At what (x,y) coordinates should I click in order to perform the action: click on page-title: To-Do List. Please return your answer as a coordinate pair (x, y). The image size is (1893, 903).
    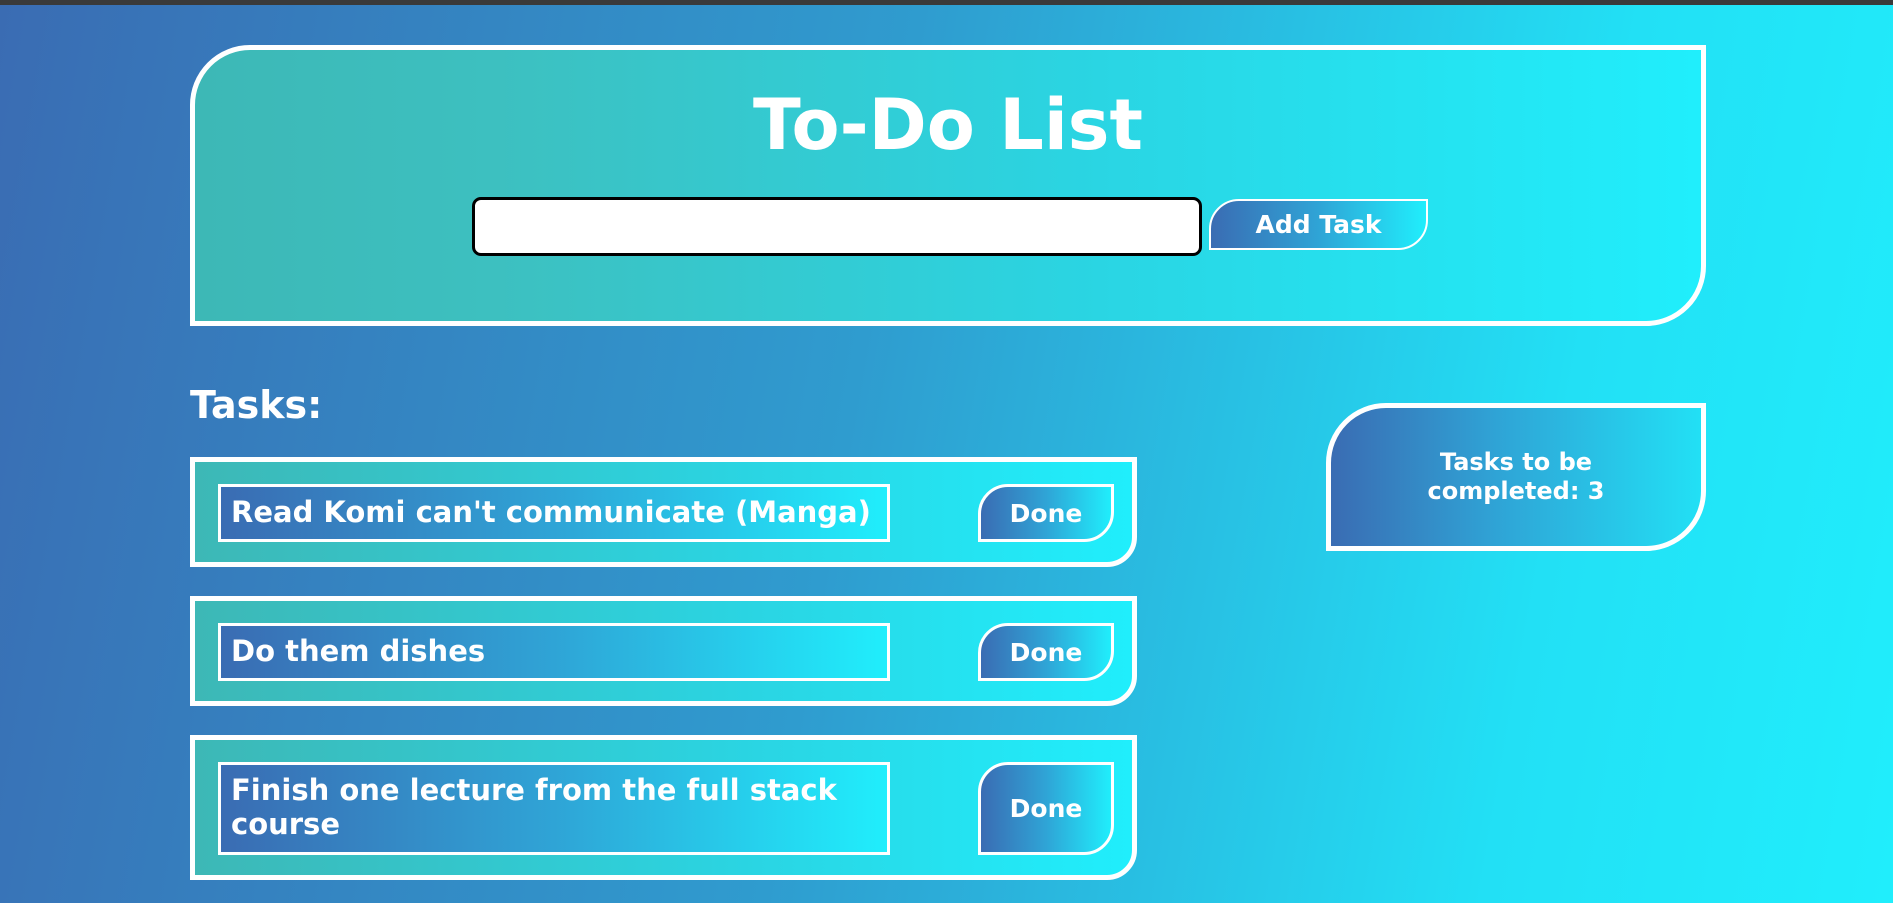
    Looking at the image, I should click on (948, 125).